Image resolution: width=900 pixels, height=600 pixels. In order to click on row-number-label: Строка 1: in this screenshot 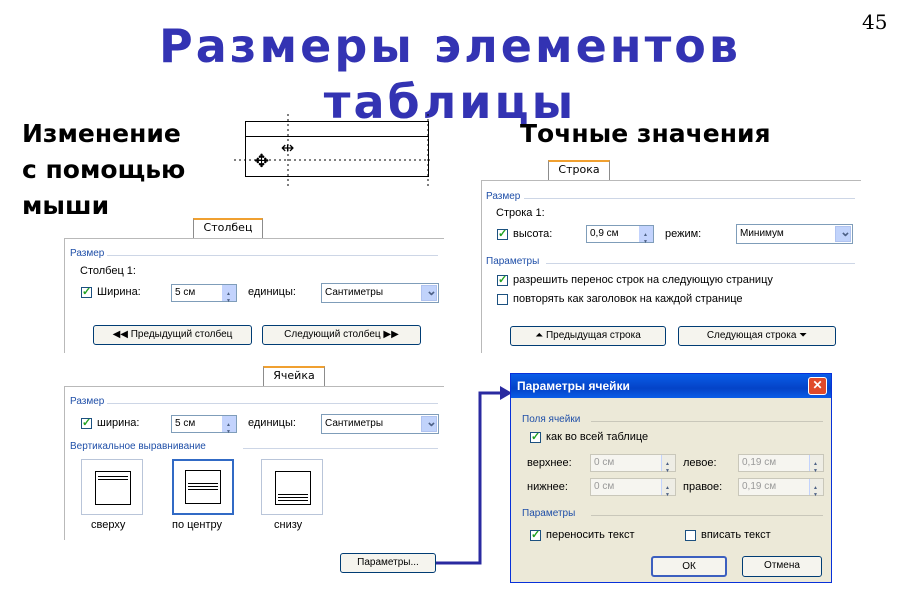, I will do `click(520, 213)`.